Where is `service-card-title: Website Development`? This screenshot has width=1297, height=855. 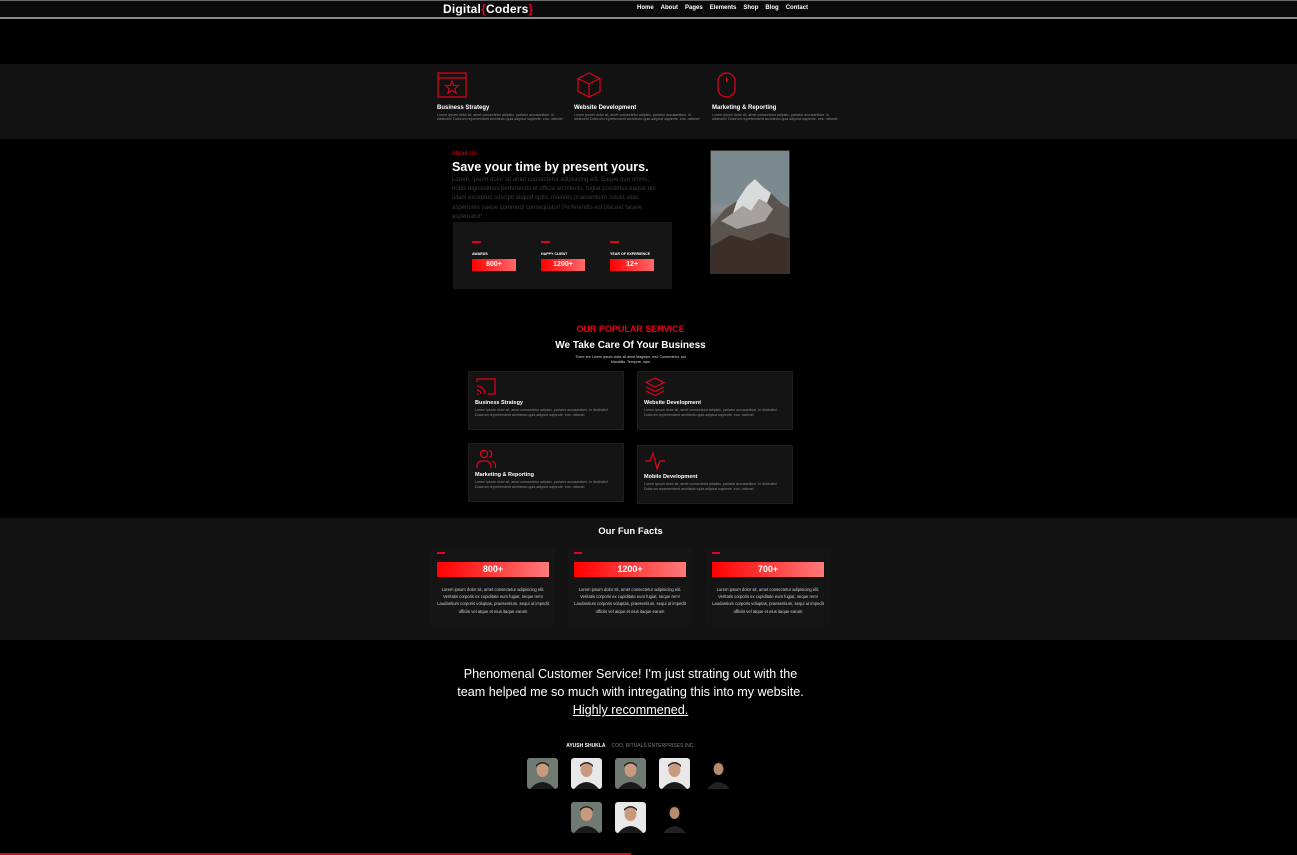
service-card-title: Website Development is located at coordinates (673, 403).